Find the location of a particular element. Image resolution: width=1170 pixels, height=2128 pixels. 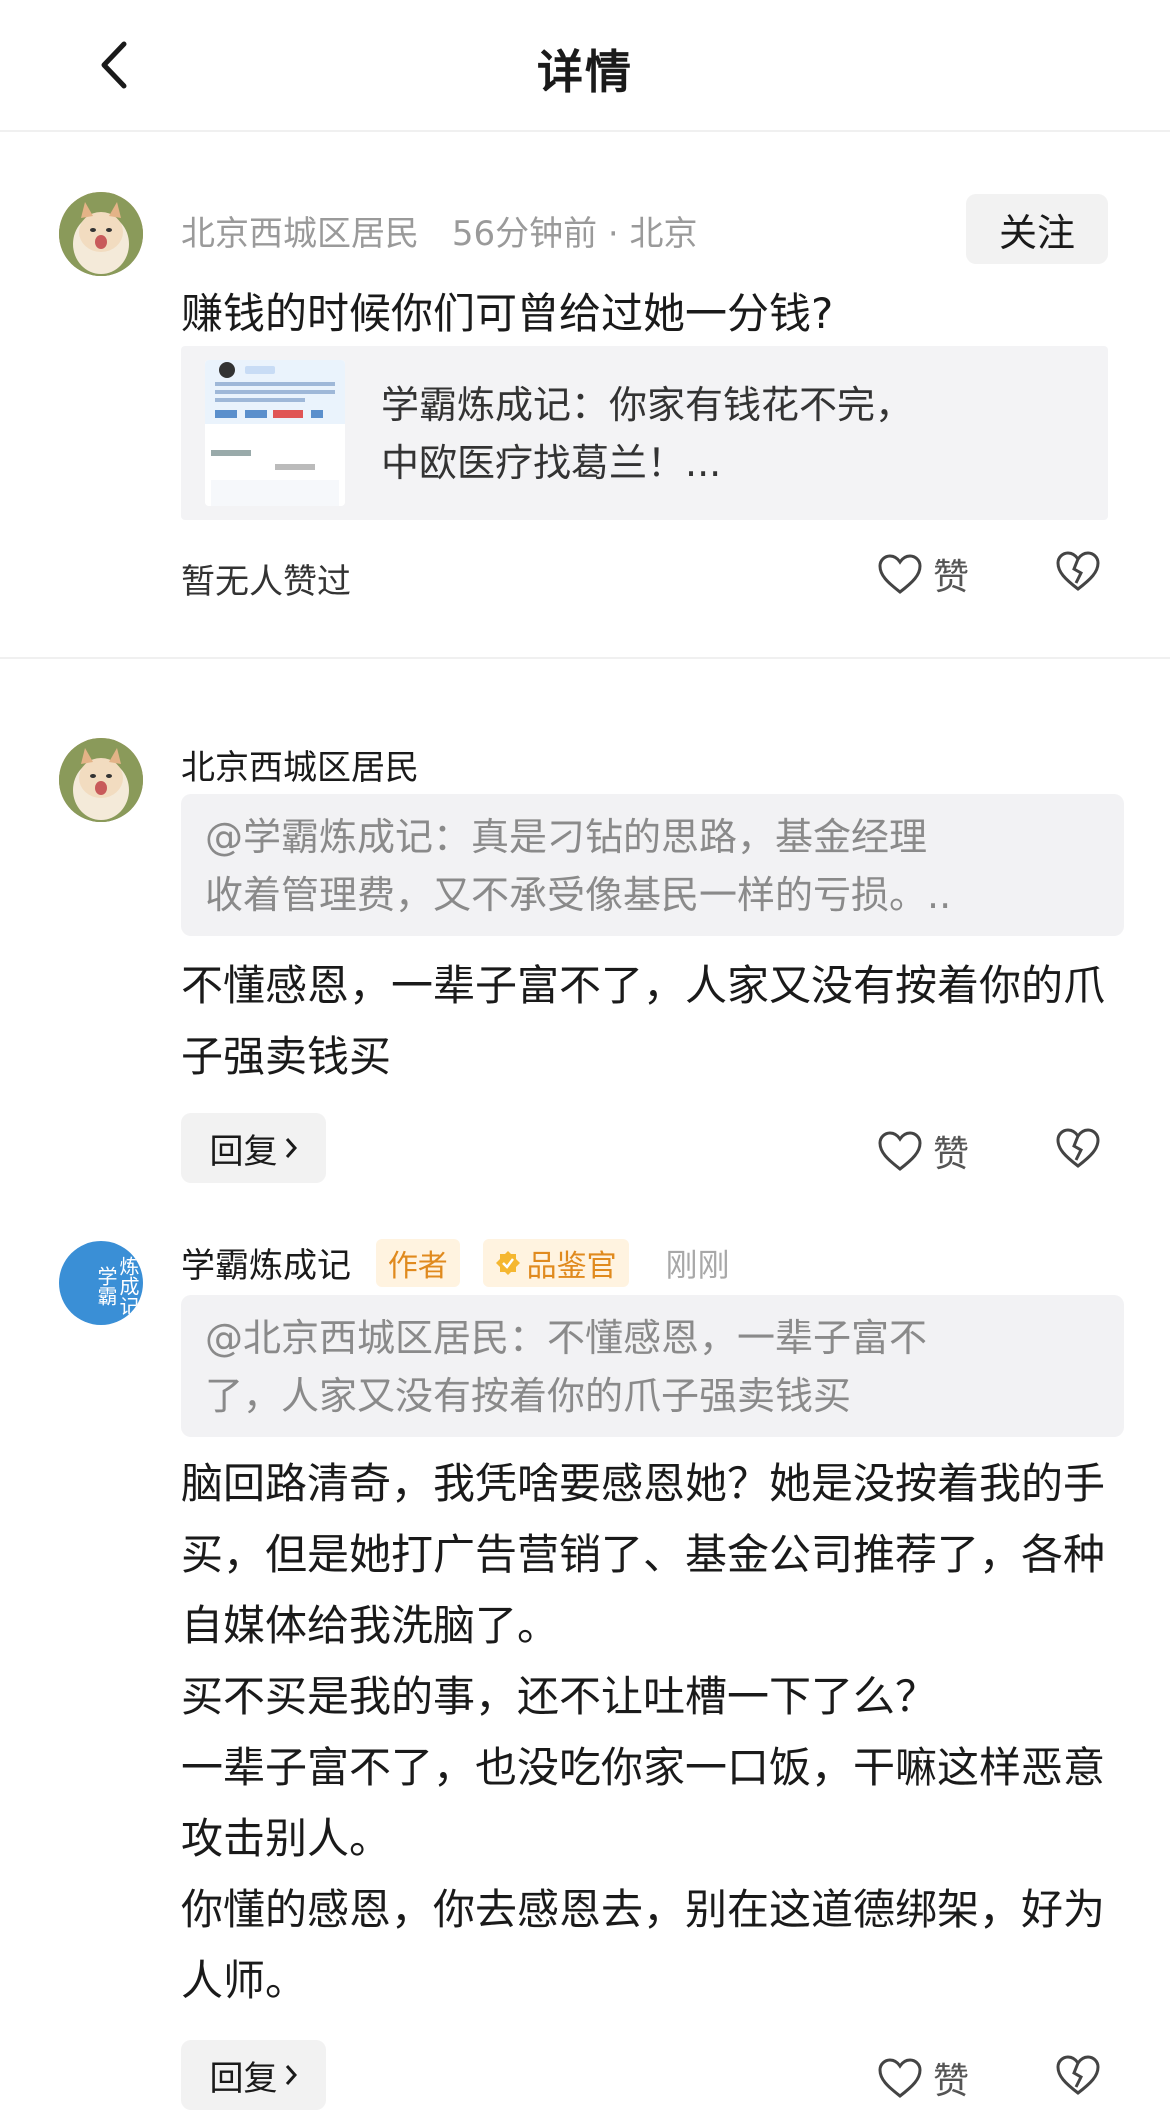

comment-author-line: 学霸炼成记 作者 品鉴官 刚刚 is located at coordinates (455, 1262).